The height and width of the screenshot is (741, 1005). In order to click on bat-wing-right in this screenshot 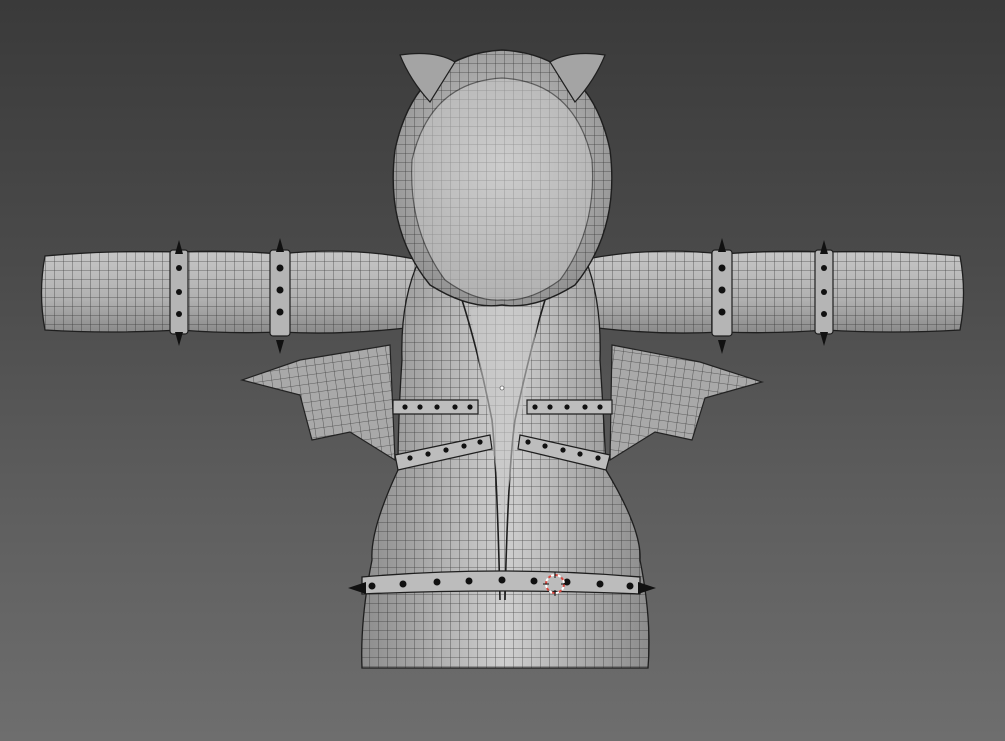, I will do `click(687, 403)`.